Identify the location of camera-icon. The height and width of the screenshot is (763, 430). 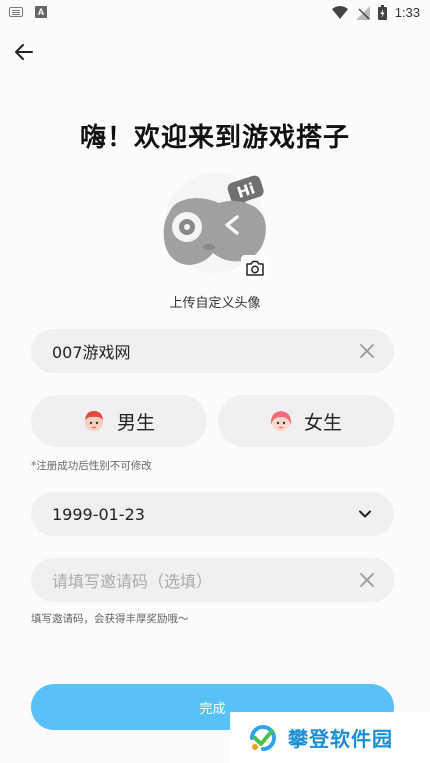
(255, 268).